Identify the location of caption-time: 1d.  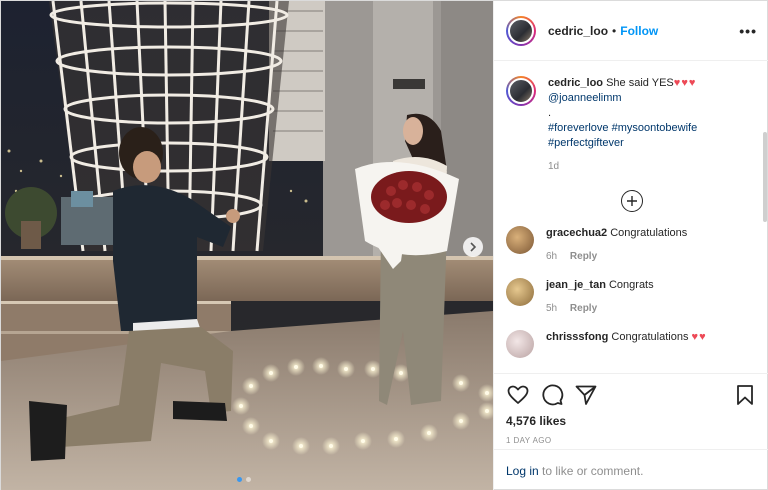
(554, 166).